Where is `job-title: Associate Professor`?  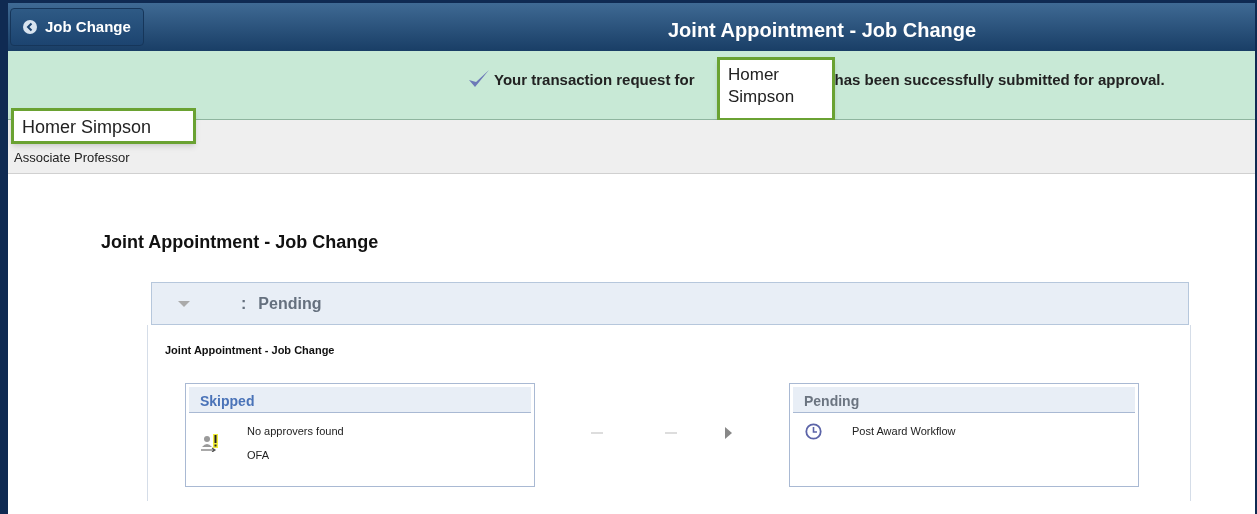
job-title: Associate Professor is located at coordinates (72, 158).